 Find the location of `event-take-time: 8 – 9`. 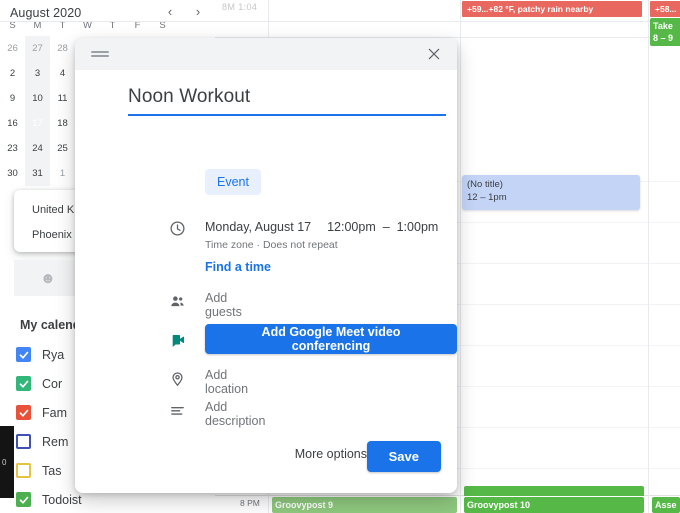

event-take-time: 8 – 9 is located at coordinates (663, 38).